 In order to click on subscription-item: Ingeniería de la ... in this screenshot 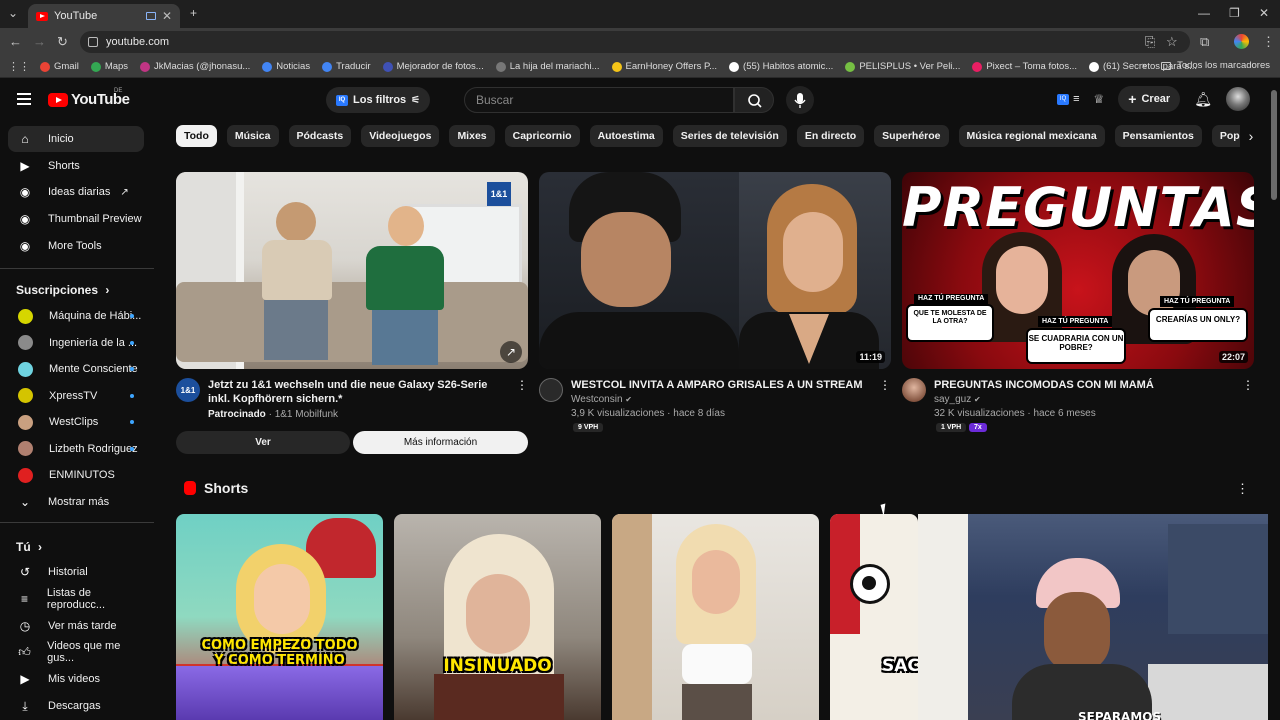, I will do `click(76, 343)`.